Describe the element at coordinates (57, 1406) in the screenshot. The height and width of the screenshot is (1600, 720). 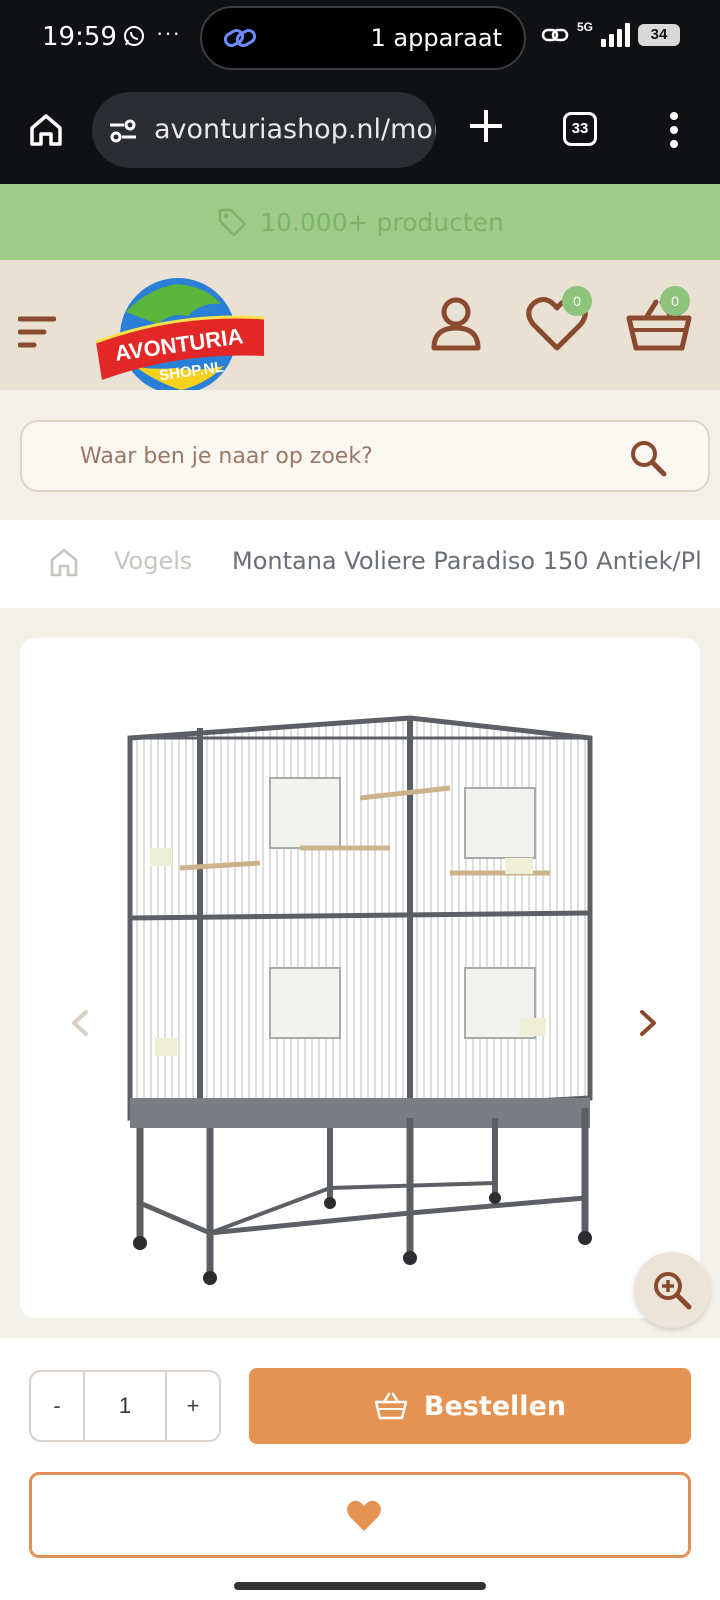
I see `quantity-decrease-button: -` at that location.